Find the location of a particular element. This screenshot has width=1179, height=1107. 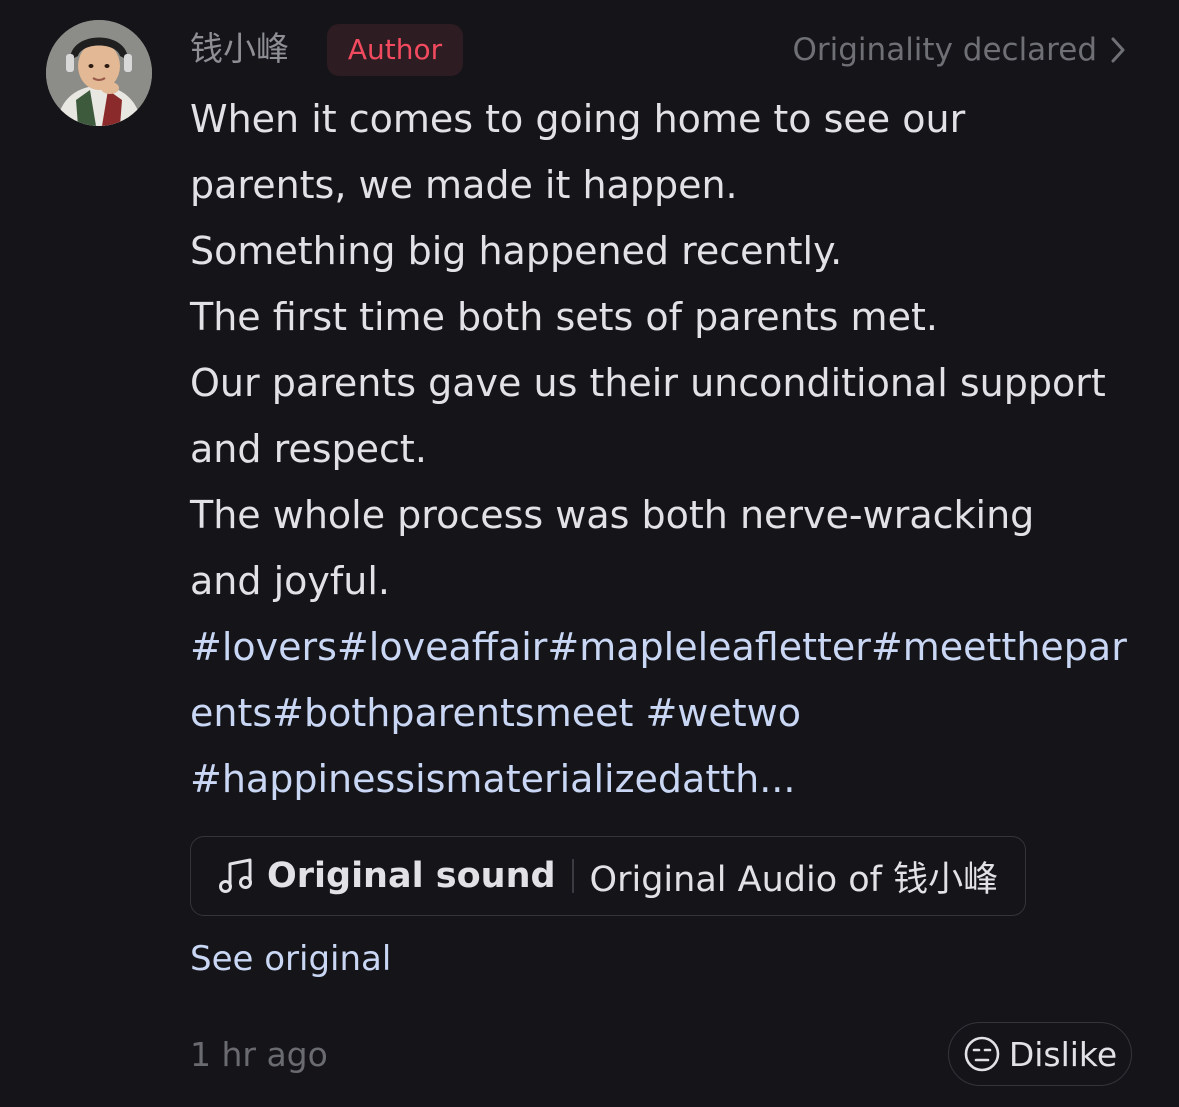

see-original-link: See original is located at coordinates (290, 959).